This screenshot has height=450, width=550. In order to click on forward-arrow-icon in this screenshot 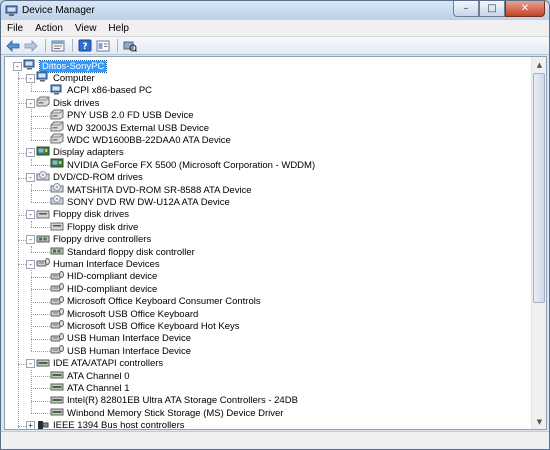, I will do `click(31, 46)`.